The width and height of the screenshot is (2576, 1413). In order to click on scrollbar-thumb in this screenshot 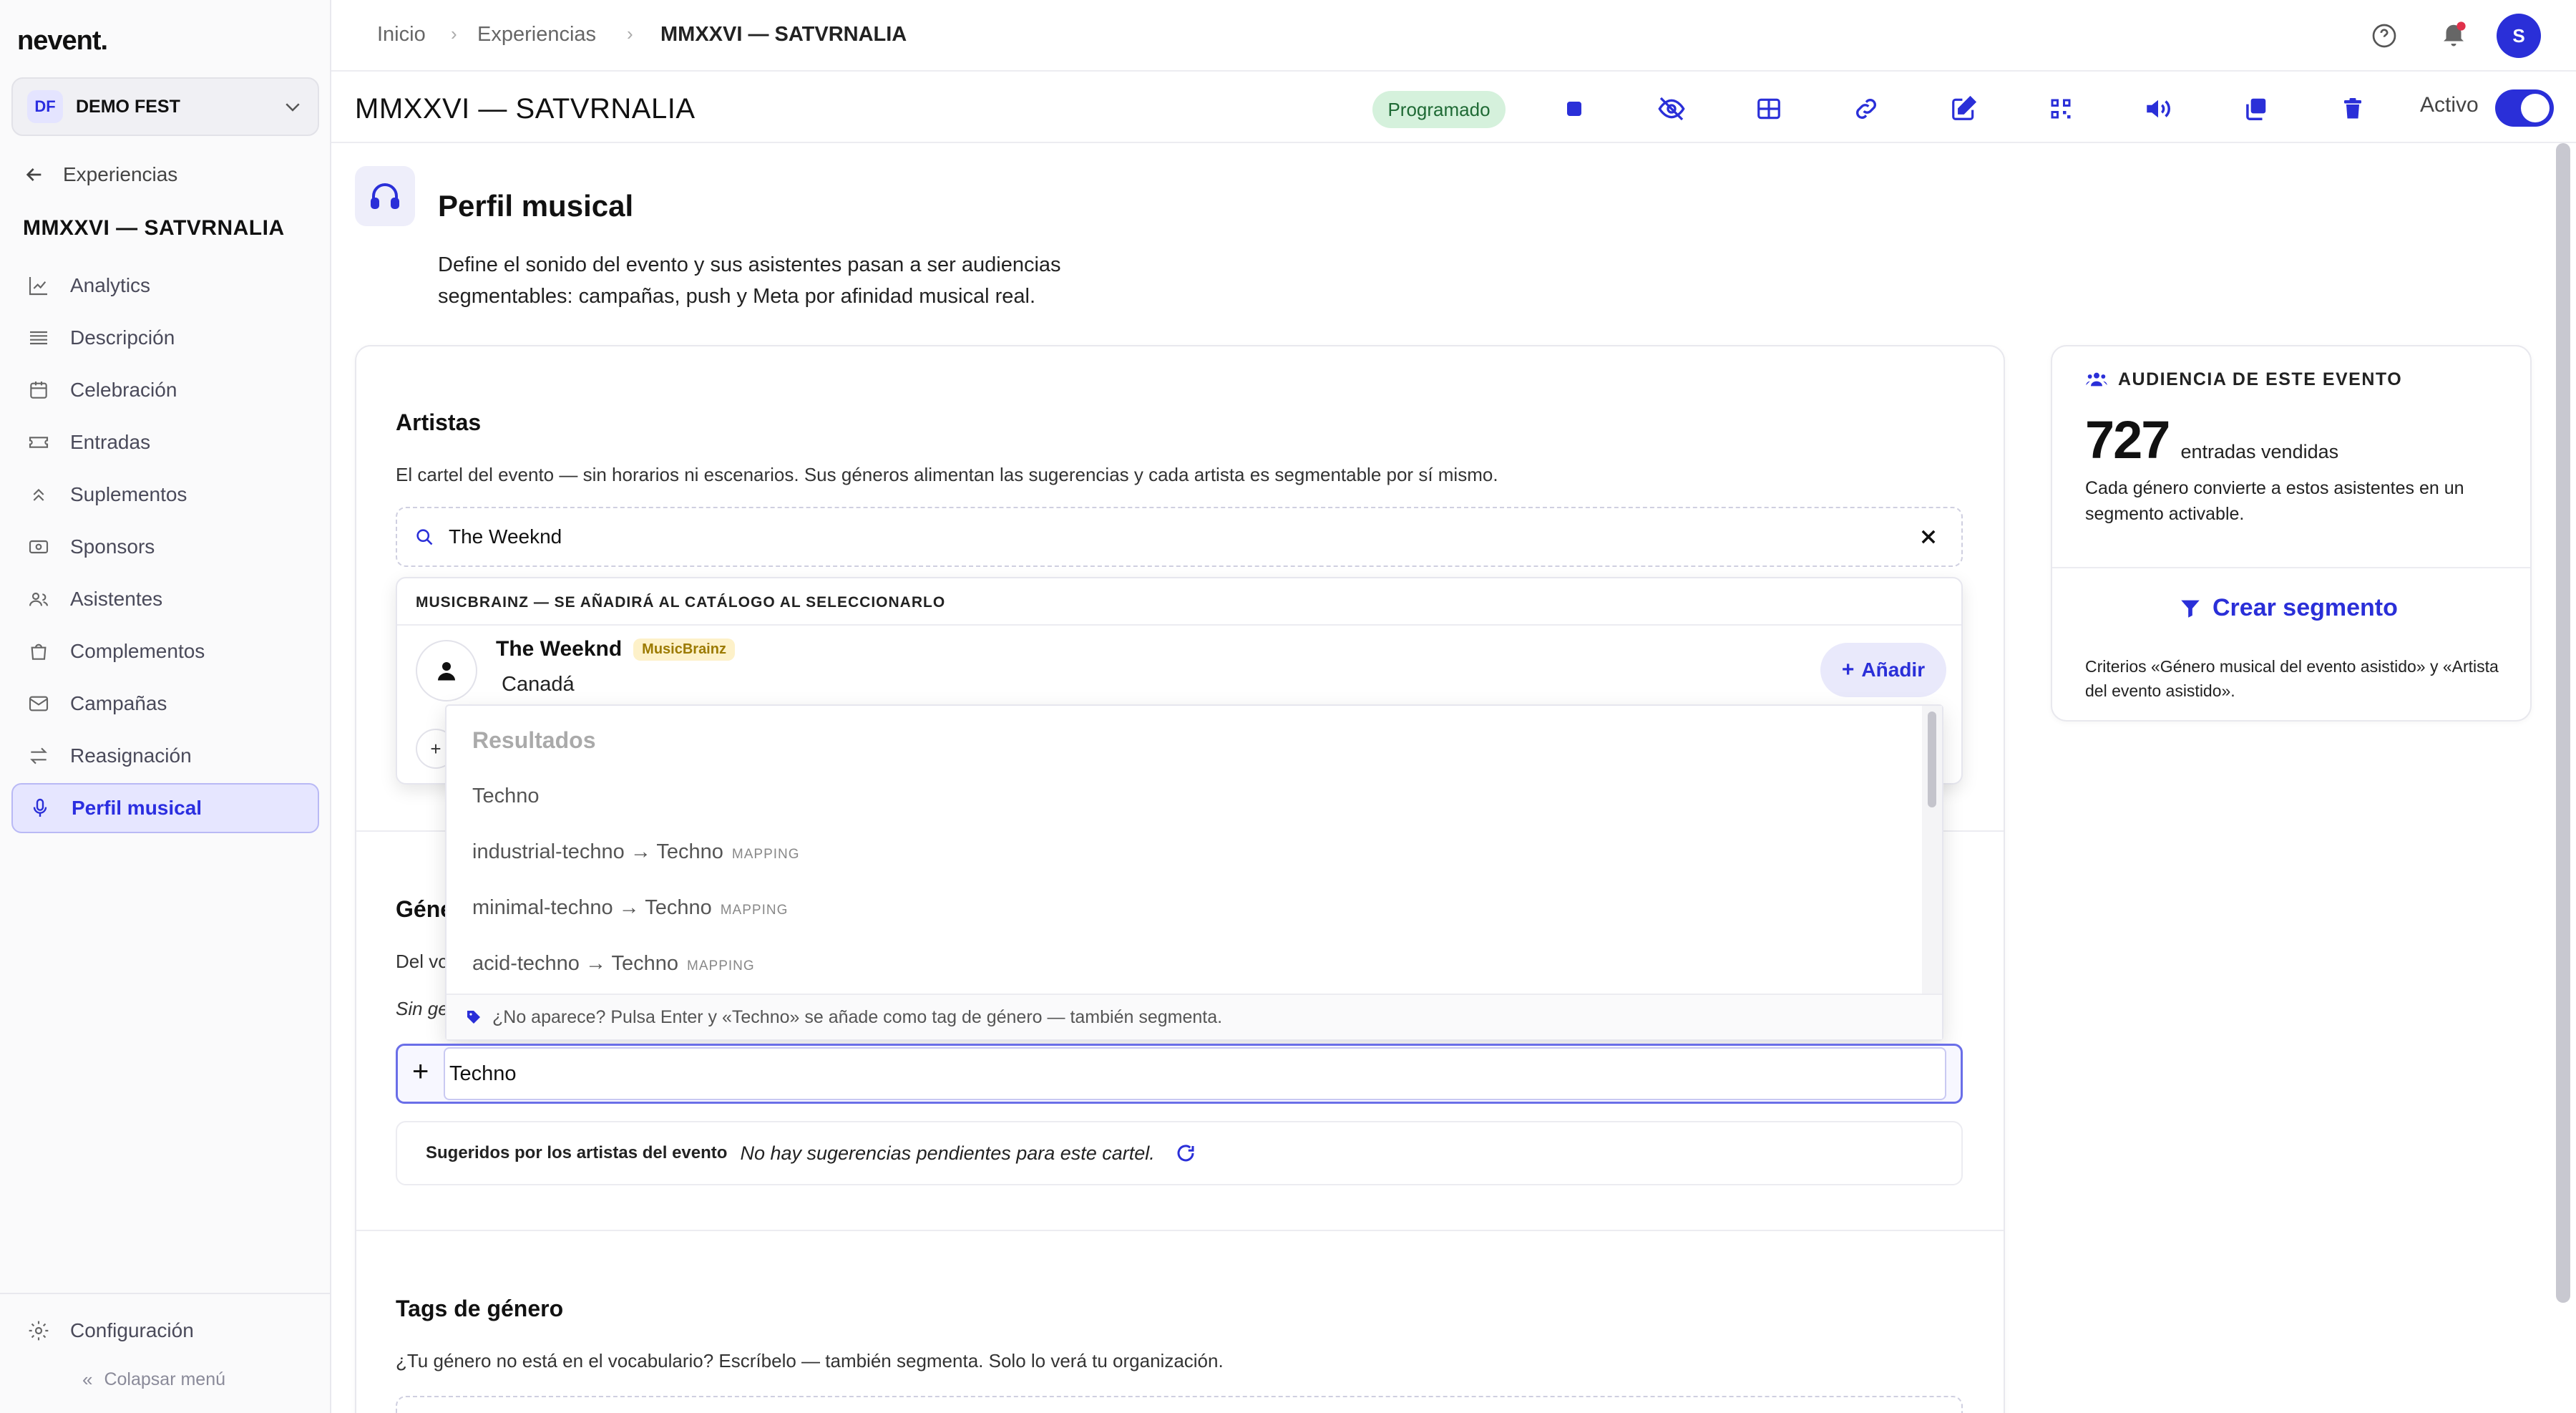, I will do `click(1932, 759)`.